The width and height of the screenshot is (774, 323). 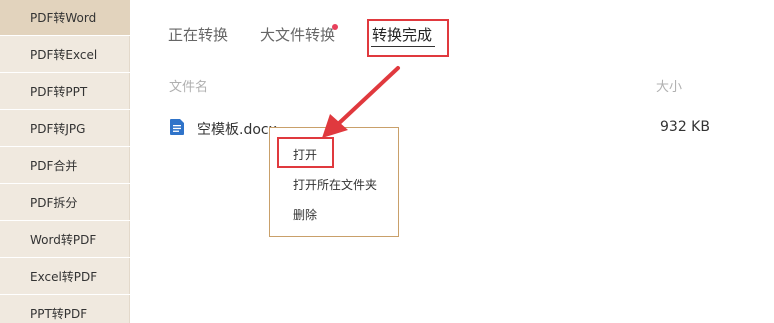 I want to click on sidebar-item-pdf-to-word: PDF转Word, so click(x=65, y=18).